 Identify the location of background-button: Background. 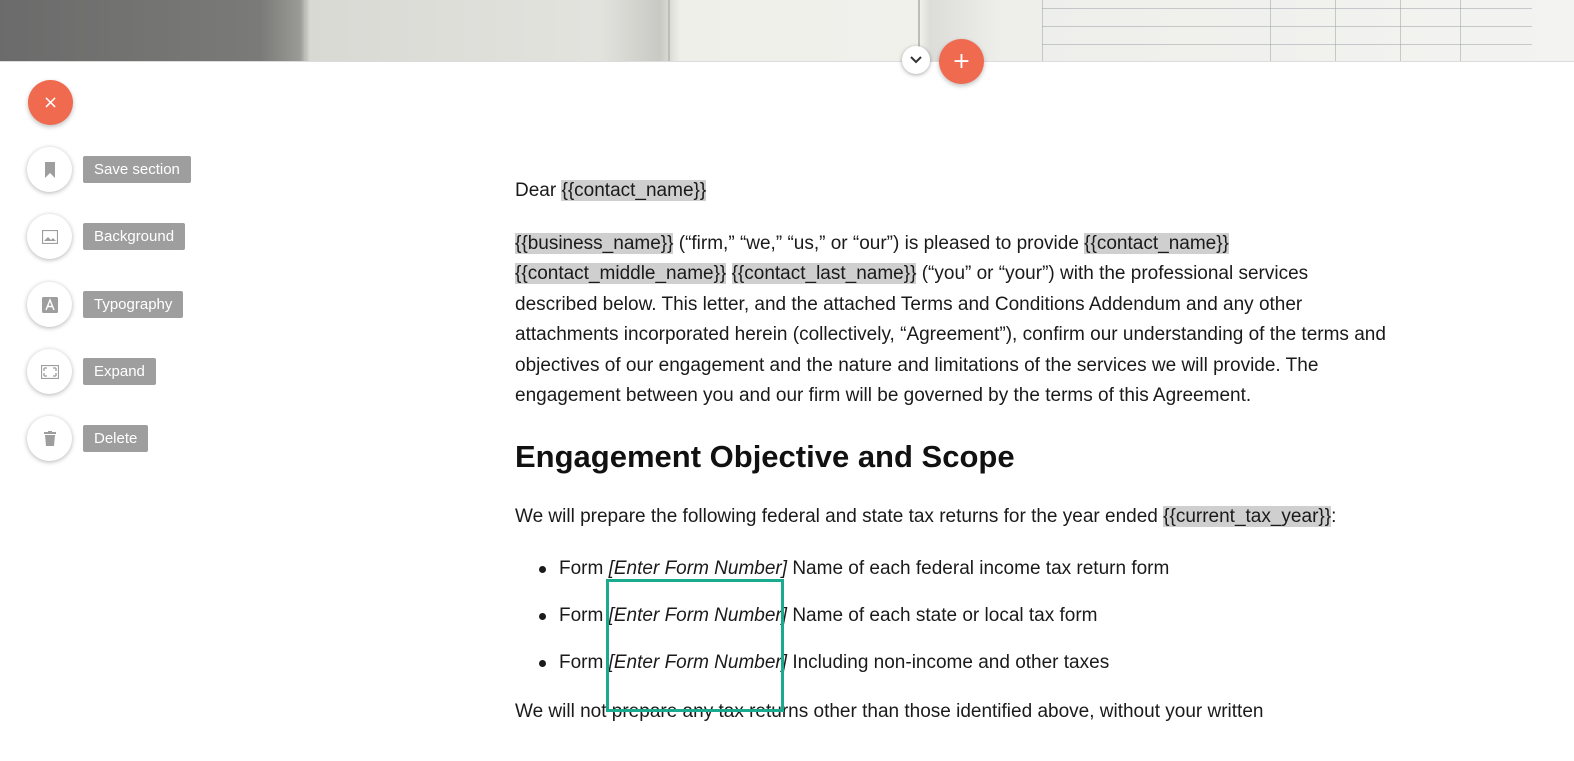
(106, 236).